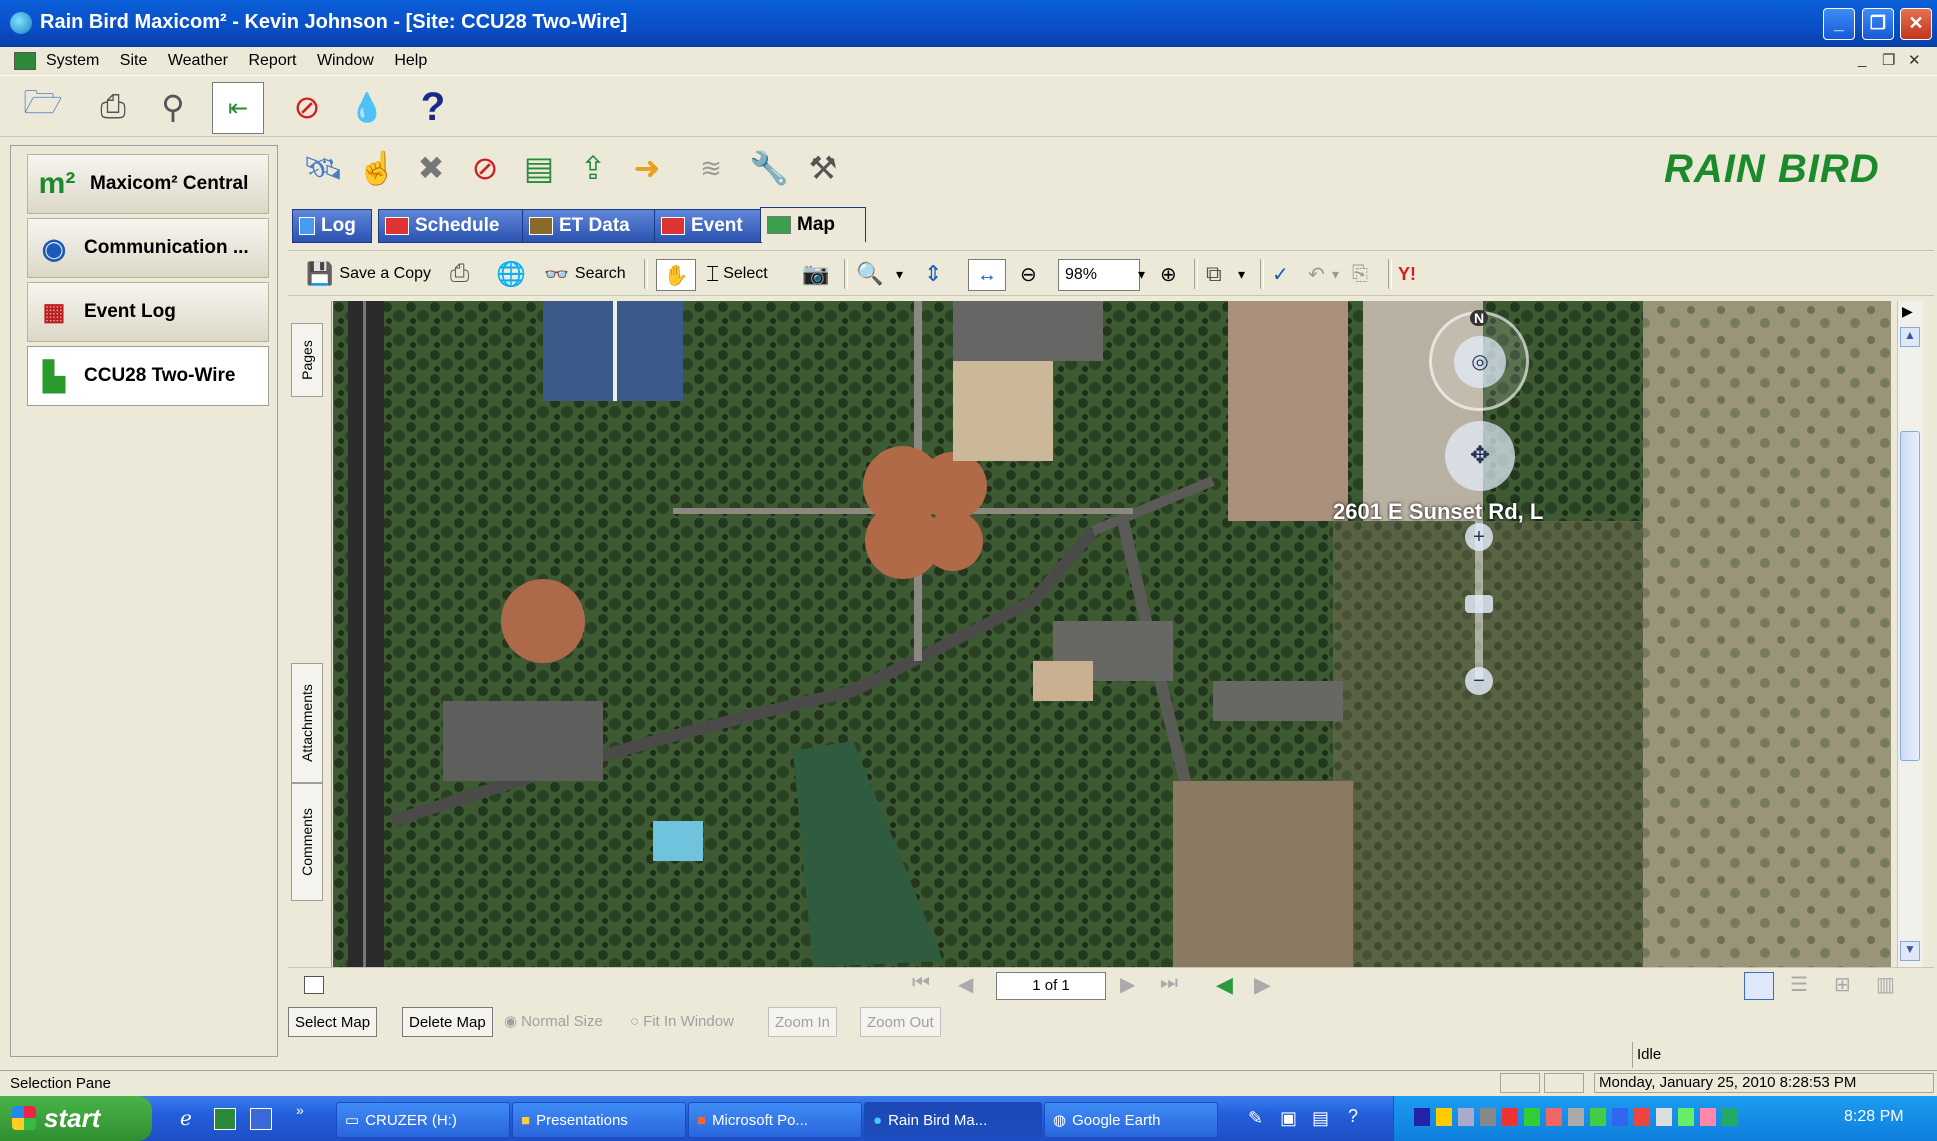  Describe the element at coordinates (737, 274) in the screenshot. I see `select-tool-button: ⌶ Select` at that location.